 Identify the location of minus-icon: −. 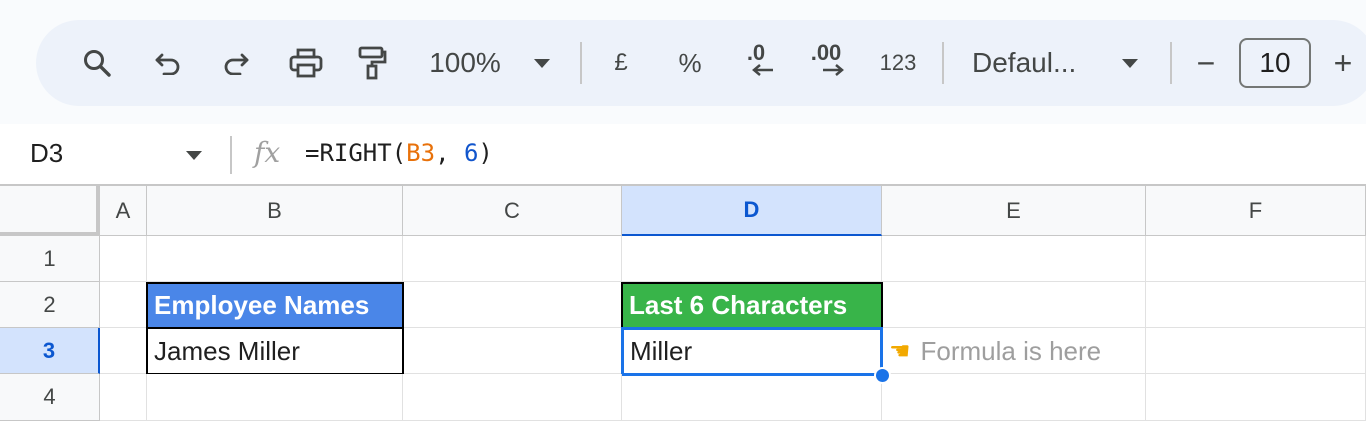
(1206, 62).